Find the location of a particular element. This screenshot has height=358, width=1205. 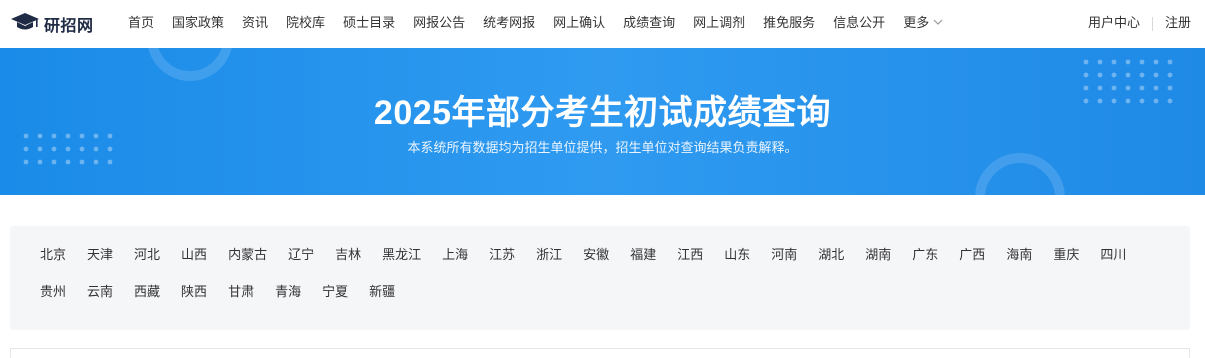

province-link: 北京 is located at coordinates (53, 256).